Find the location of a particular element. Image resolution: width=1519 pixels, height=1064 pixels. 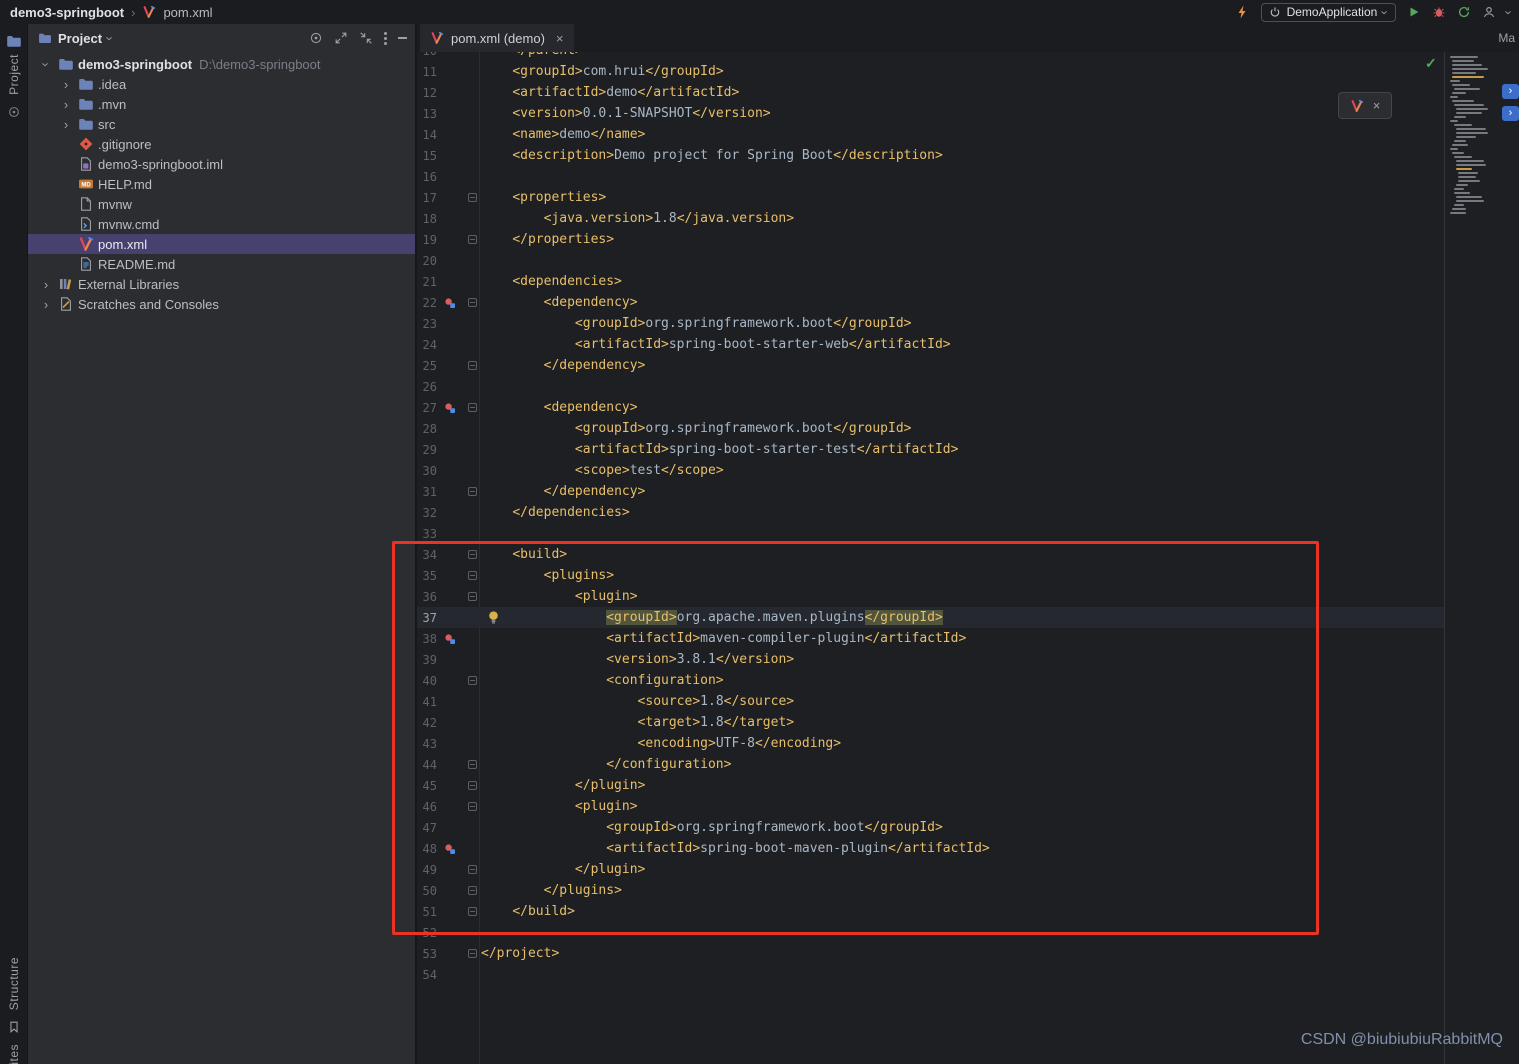

debug-button is located at coordinates (1439, 12).